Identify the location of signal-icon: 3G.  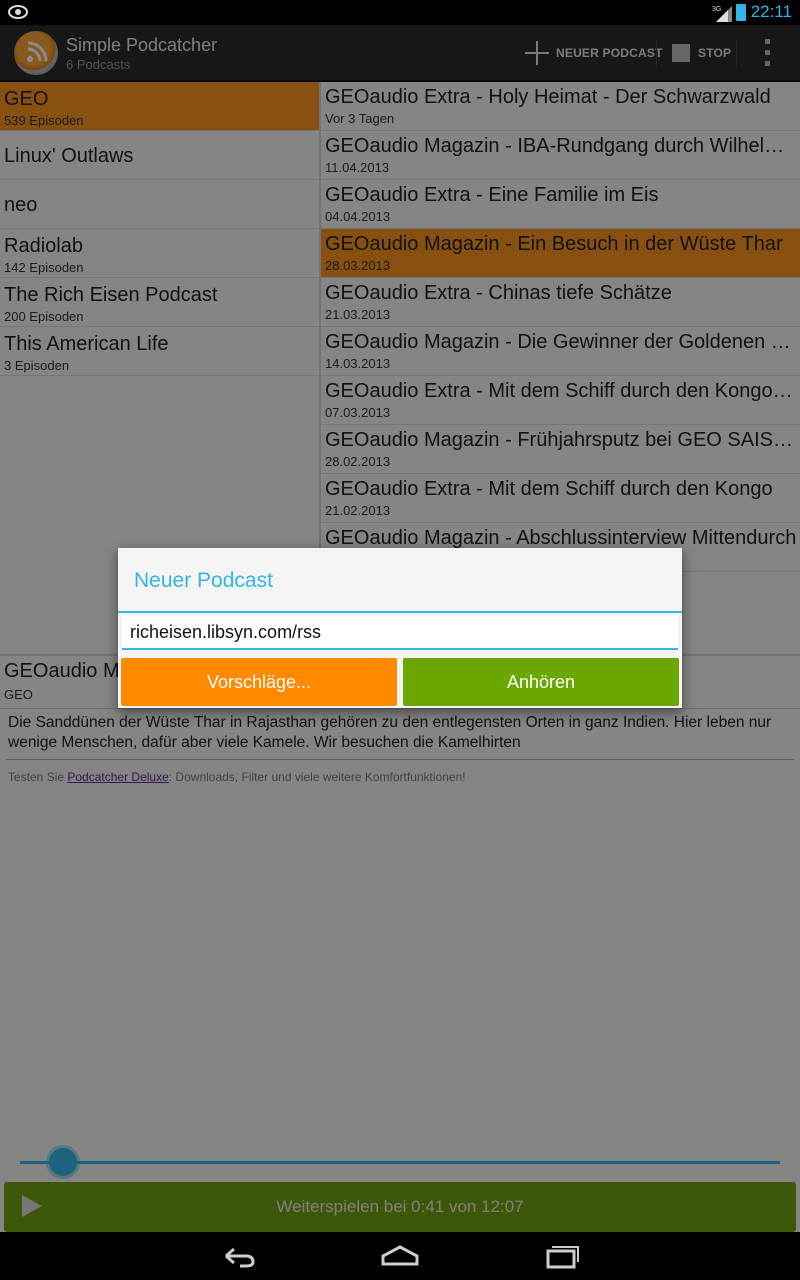
(722, 14).